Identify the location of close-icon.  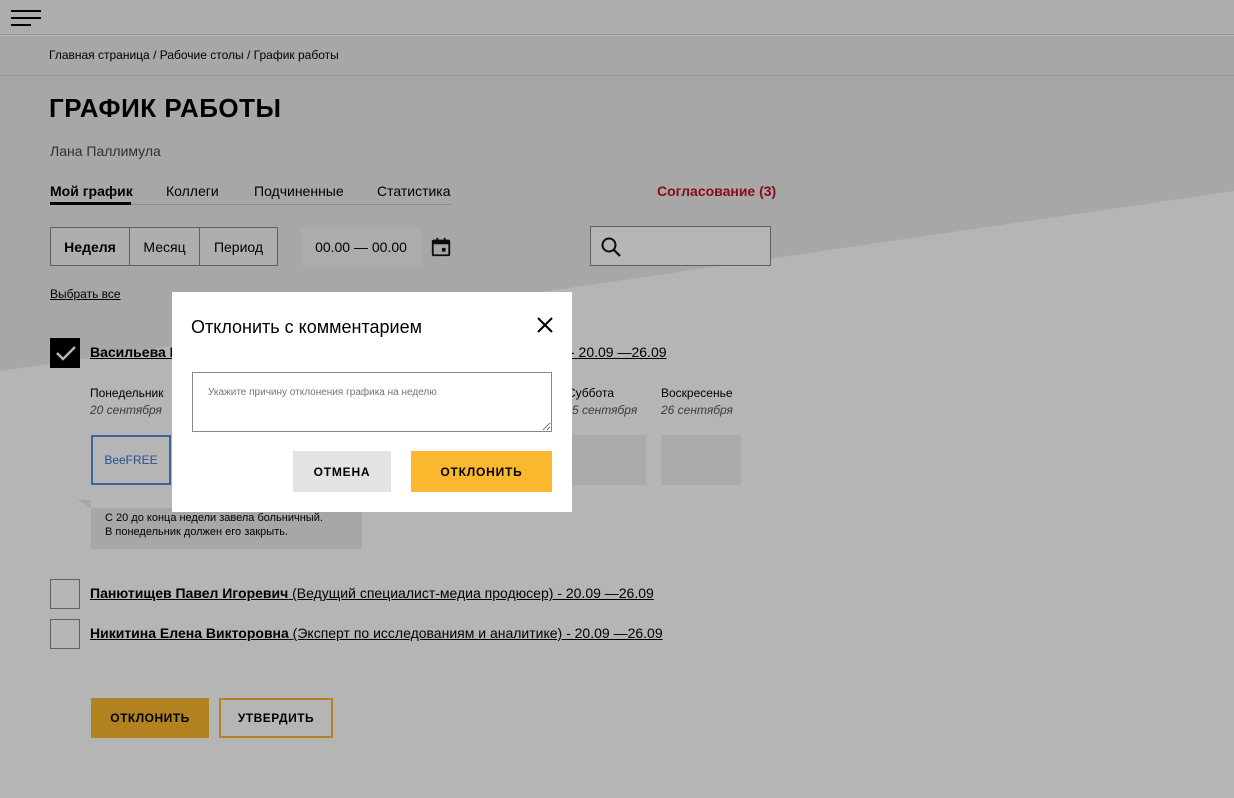
(545, 325).